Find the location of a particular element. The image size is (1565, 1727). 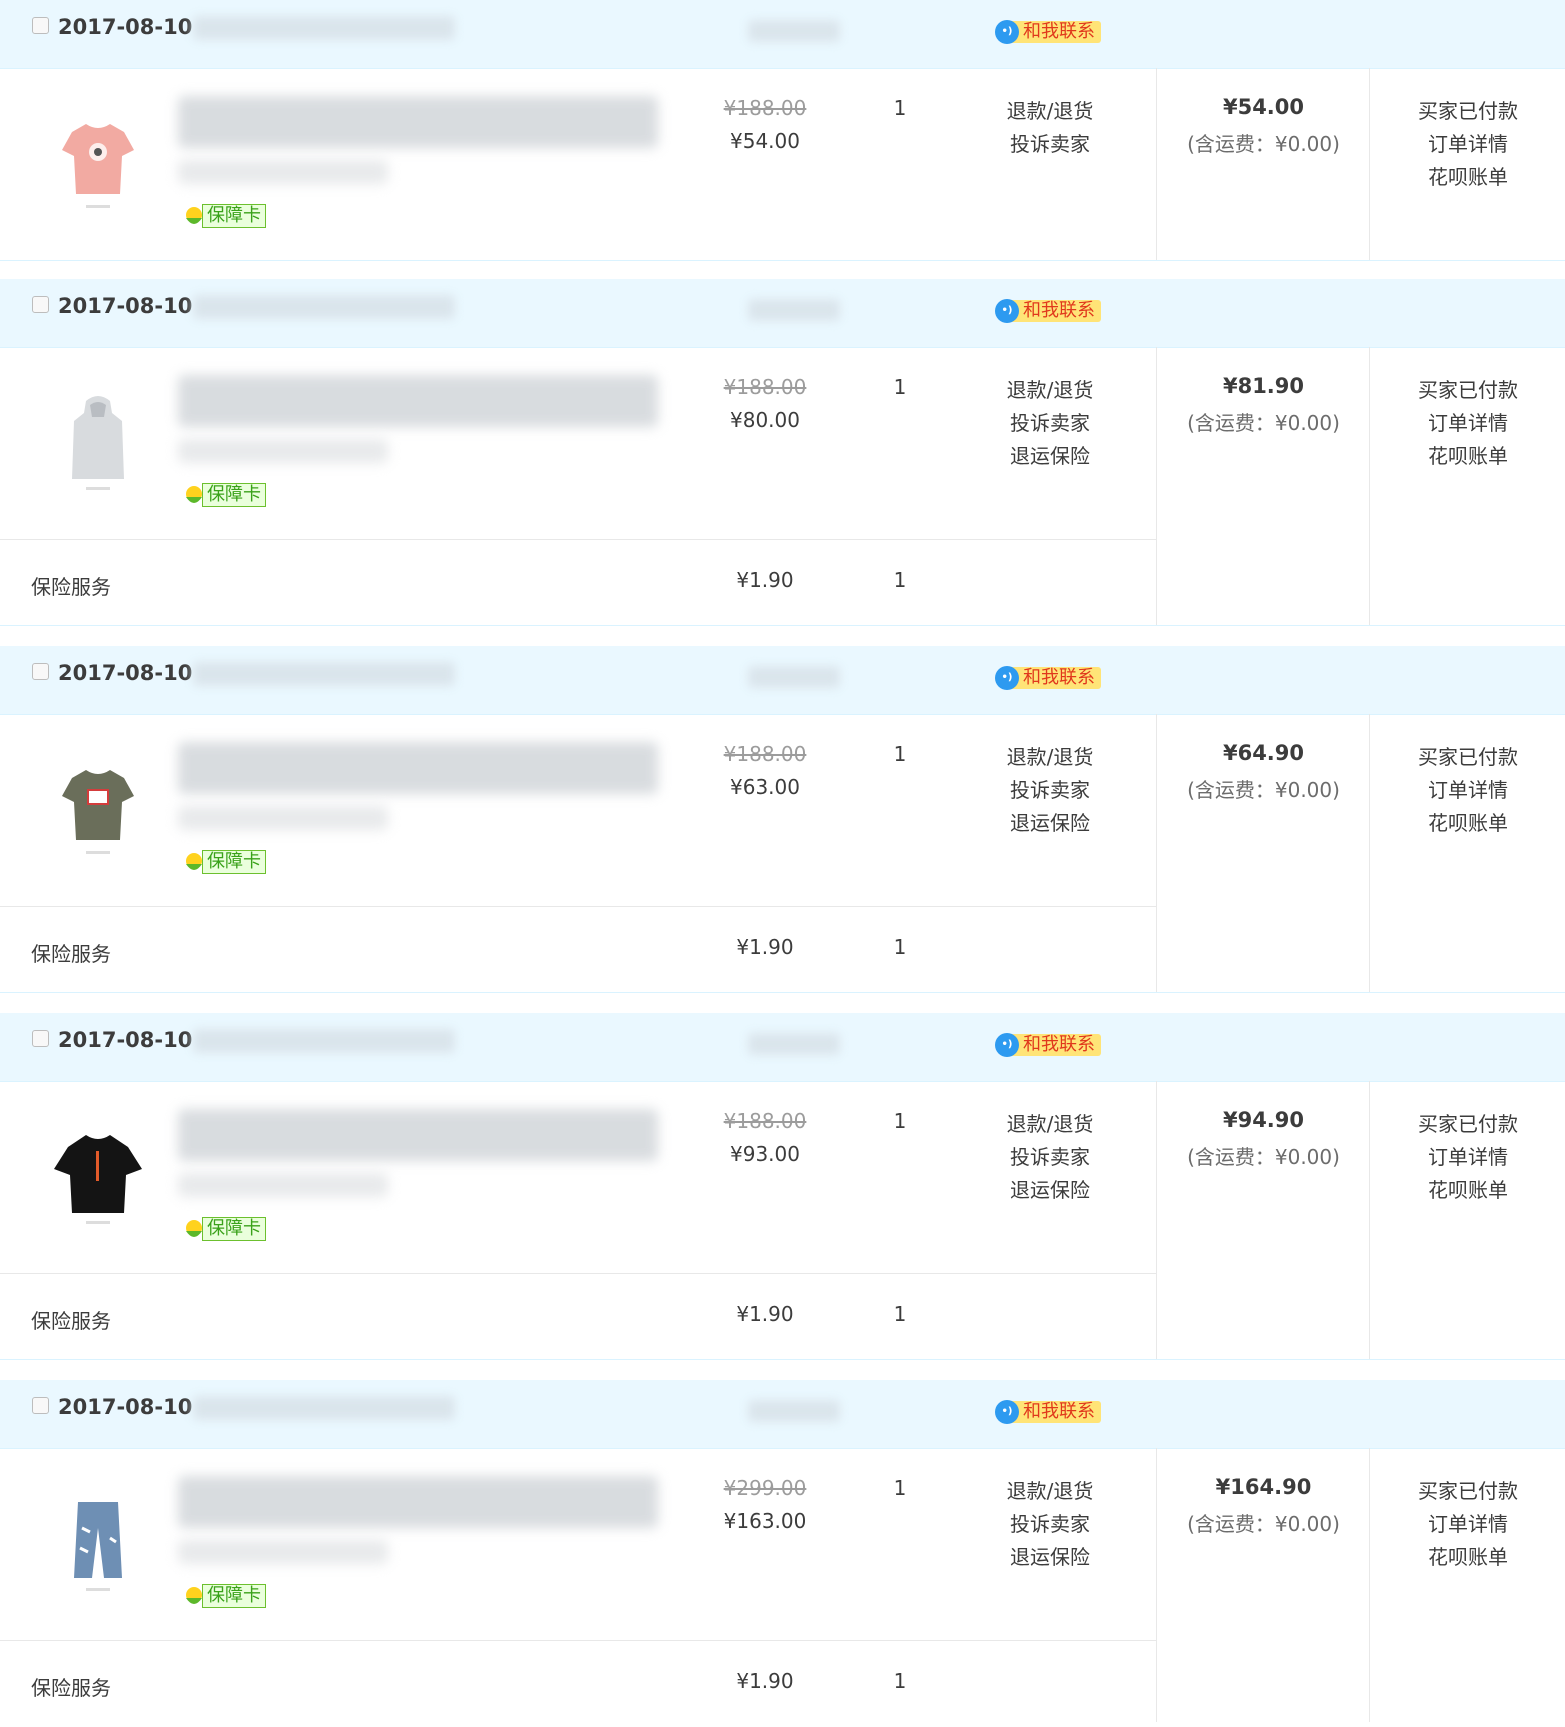

insurance-row: 保险服务 ¥1.90 1 is located at coordinates (578, 1316).